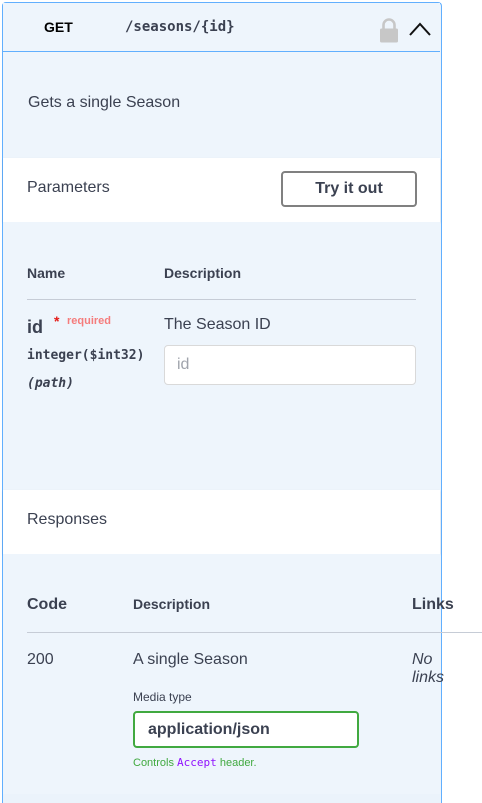 The width and height of the screenshot is (482, 803). Describe the element at coordinates (47, 604) in the screenshot. I see `column-header-code: Code` at that location.